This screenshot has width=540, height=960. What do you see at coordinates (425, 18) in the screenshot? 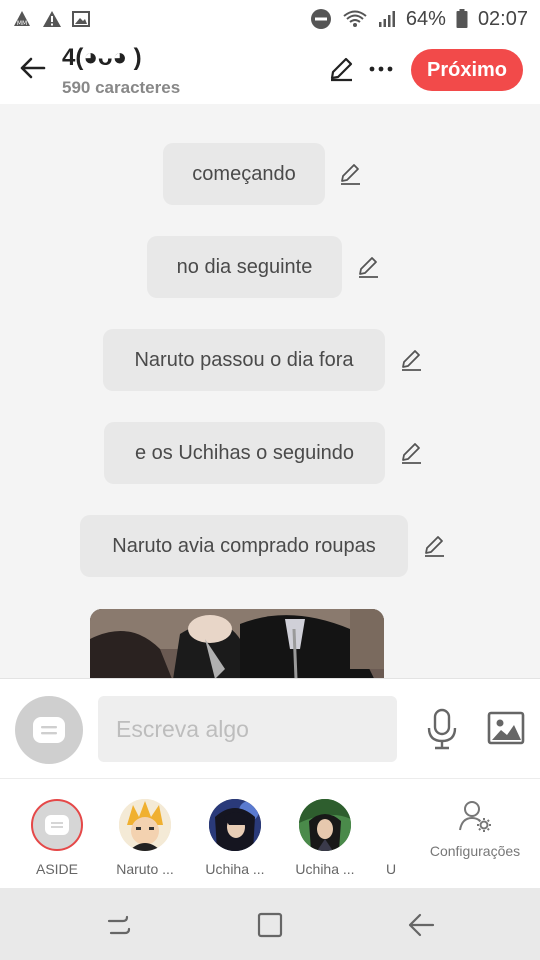
I see `battery-percent: 64%` at bounding box center [425, 18].